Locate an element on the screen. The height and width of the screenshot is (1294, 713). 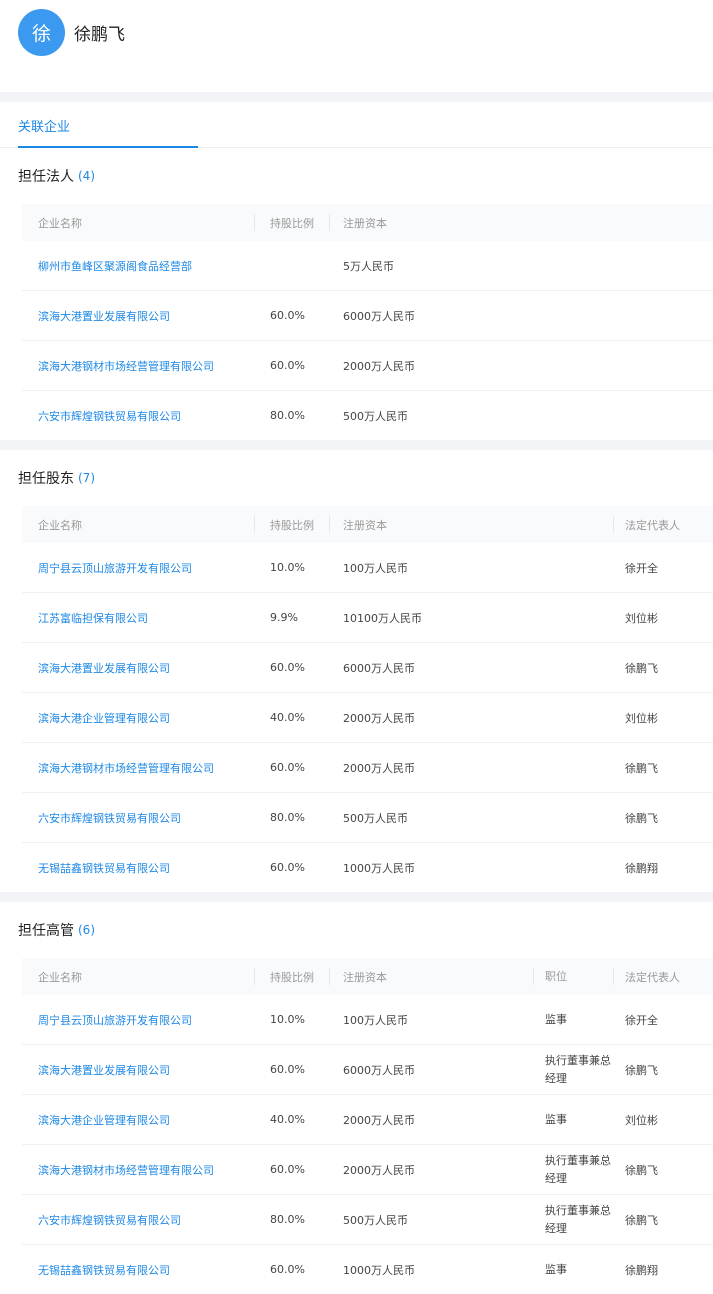
registered-capital-cell: 6000万人民币 is located at coordinates (431, 1069).